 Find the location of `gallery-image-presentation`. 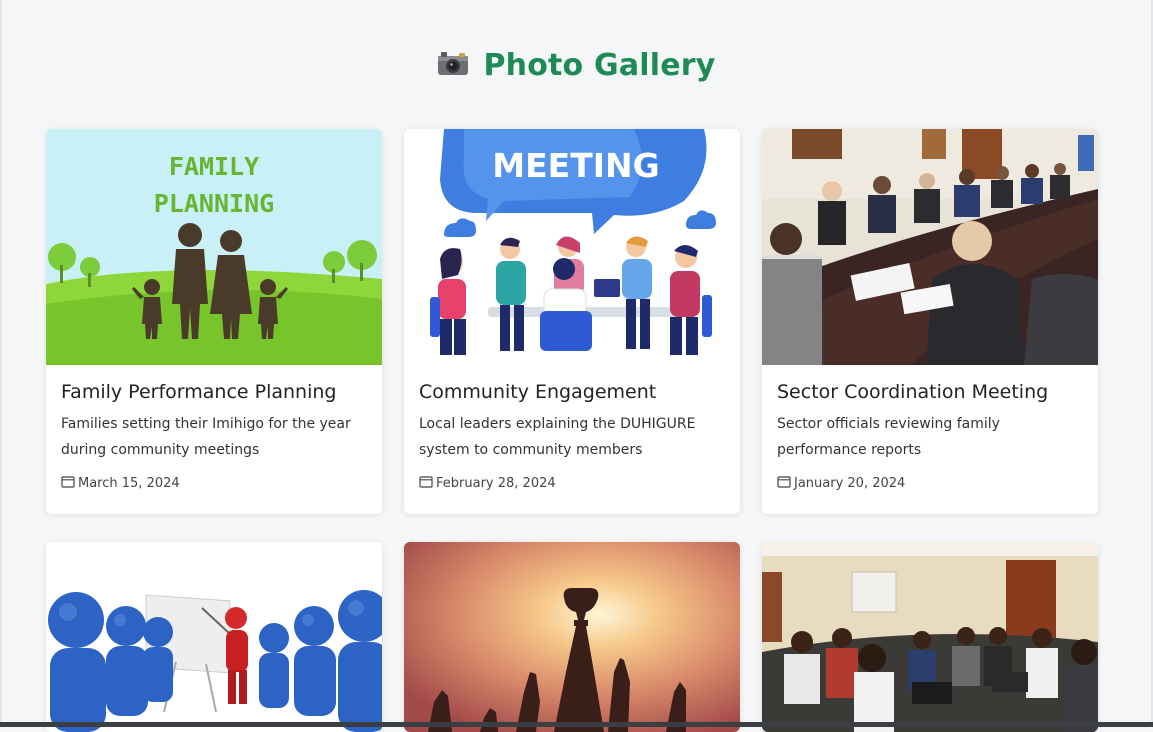

gallery-image-presentation is located at coordinates (214, 637).